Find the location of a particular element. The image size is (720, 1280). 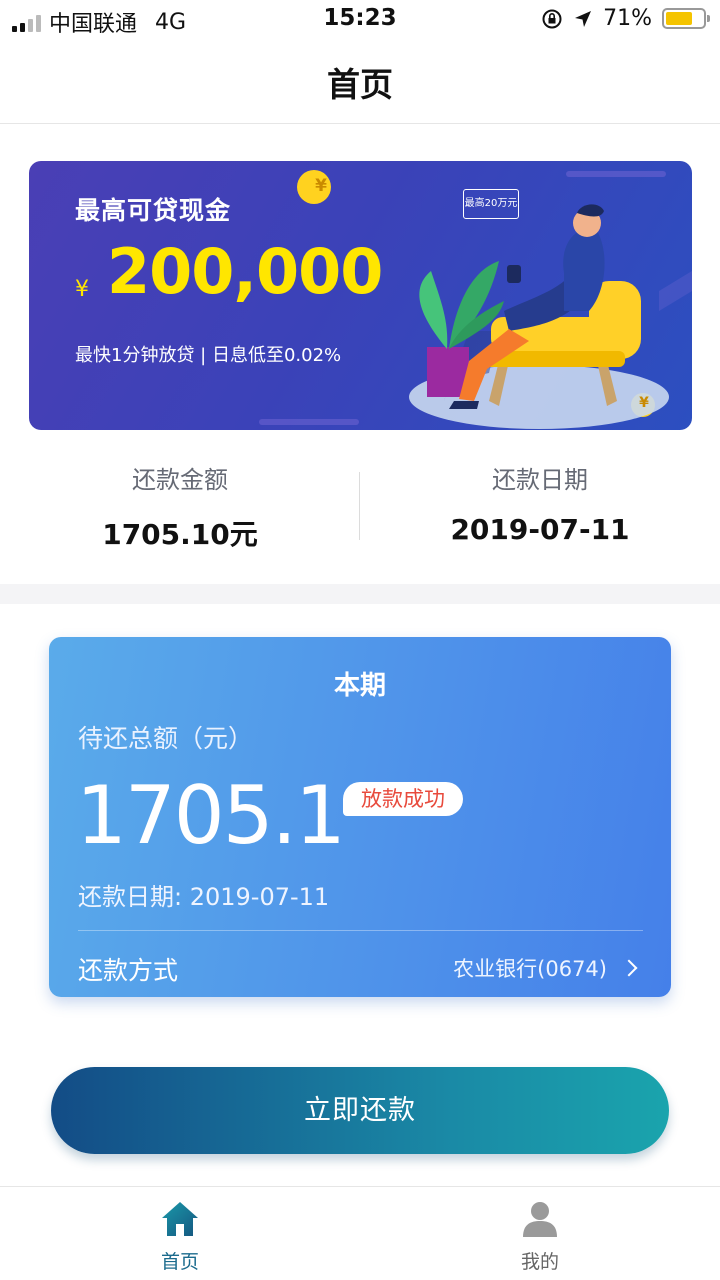

summary-date-label: 还款日期 is located at coordinates (540, 480).